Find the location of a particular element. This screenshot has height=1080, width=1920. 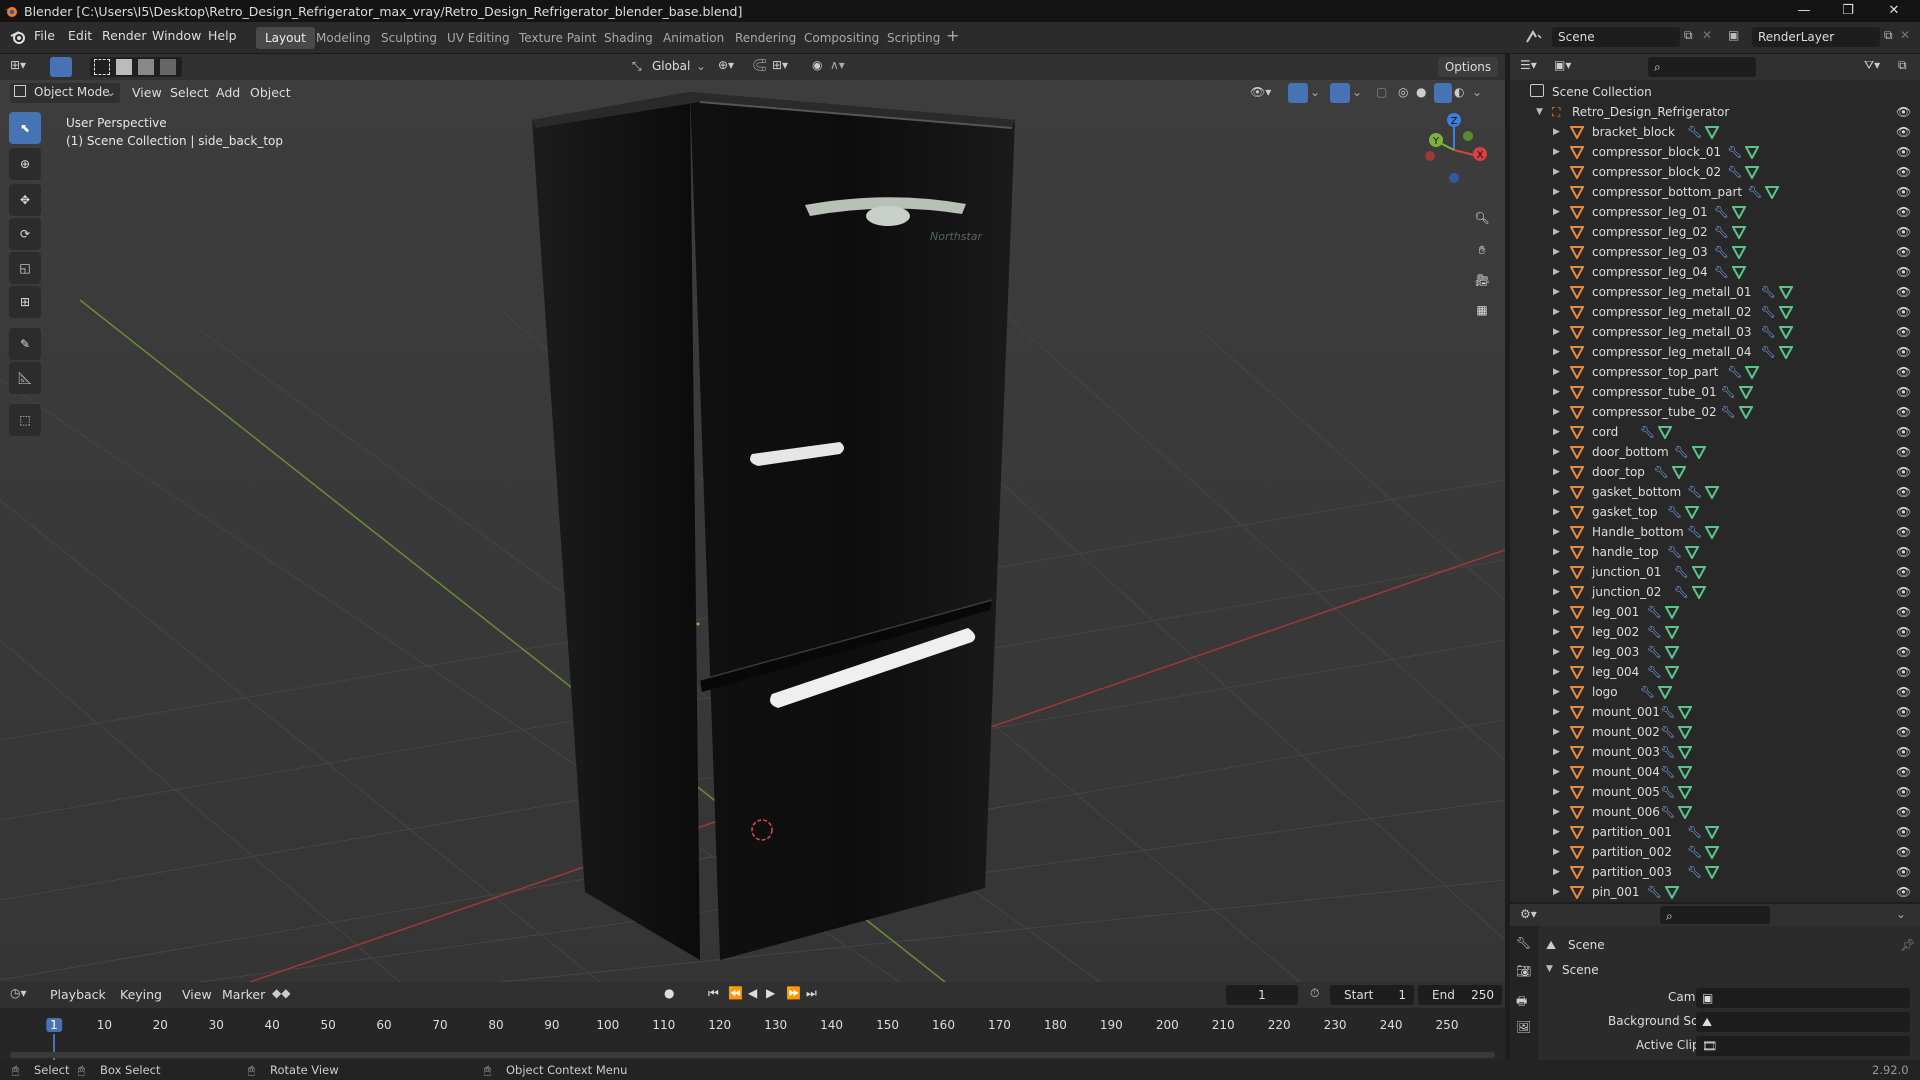

snap-icon: 🧲︎ is located at coordinates (759, 65).